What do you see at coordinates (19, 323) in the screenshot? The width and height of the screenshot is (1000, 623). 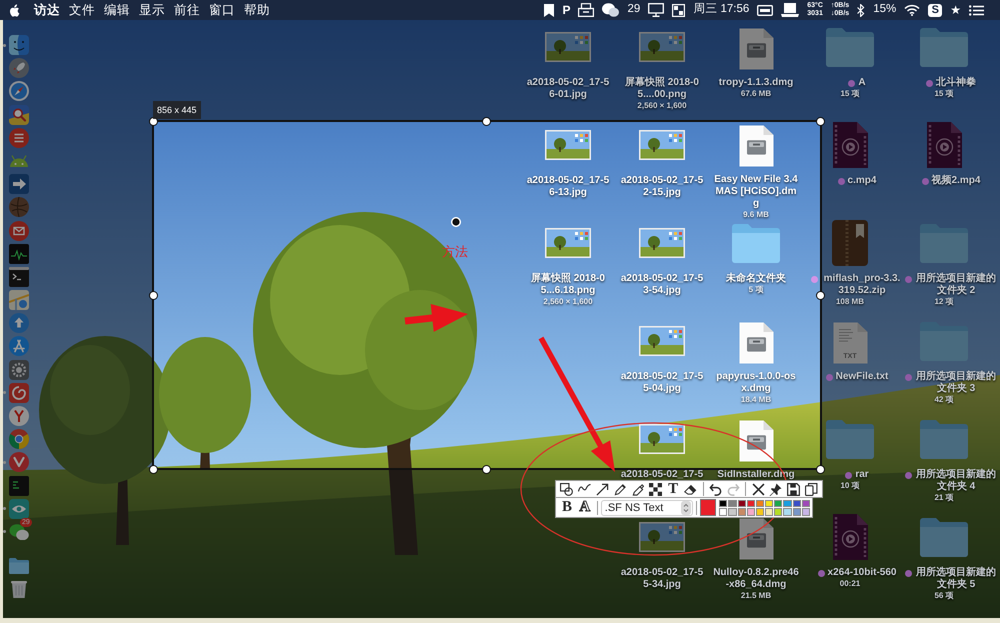 I see `upload-icon` at bounding box center [19, 323].